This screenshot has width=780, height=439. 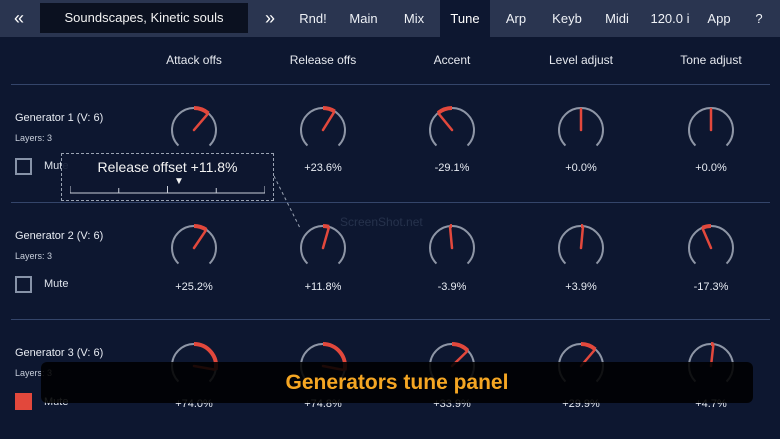 What do you see at coordinates (452, 60) in the screenshot?
I see `column-header-accent: Accent` at bounding box center [452, 60].